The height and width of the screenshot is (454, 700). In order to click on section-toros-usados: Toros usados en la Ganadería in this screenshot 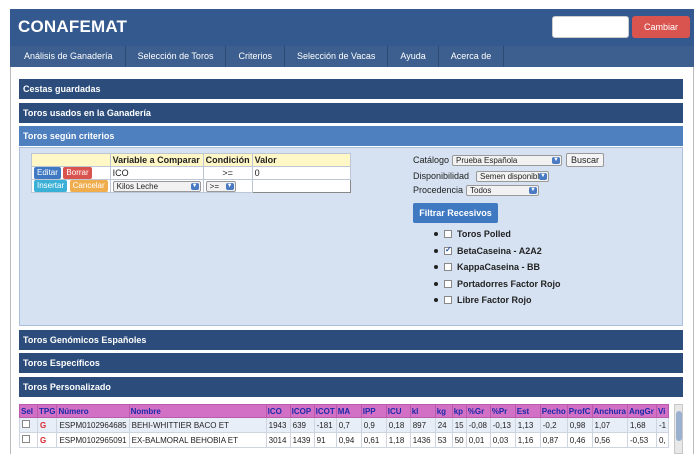, I will do `click(351, 113)`.